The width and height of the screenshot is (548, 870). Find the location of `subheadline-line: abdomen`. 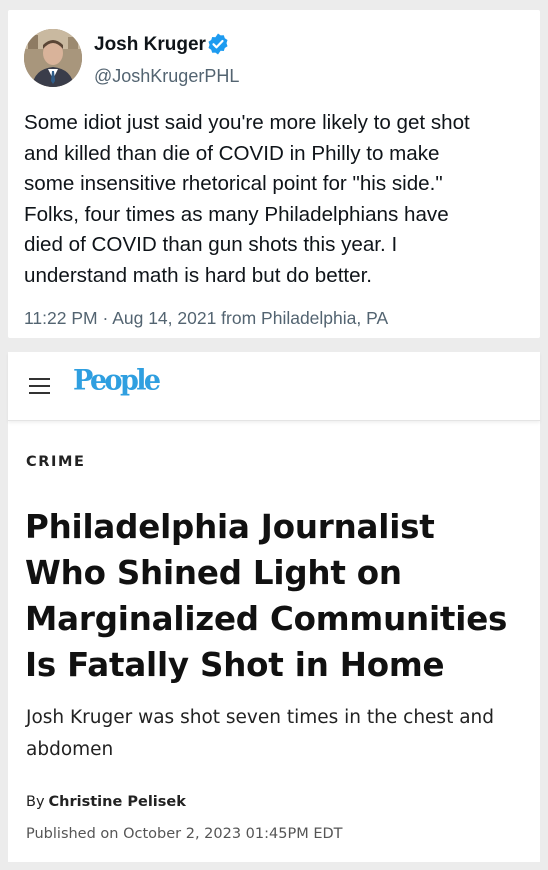

subheadline-line: abdomen is located at coordinates (70, 749).